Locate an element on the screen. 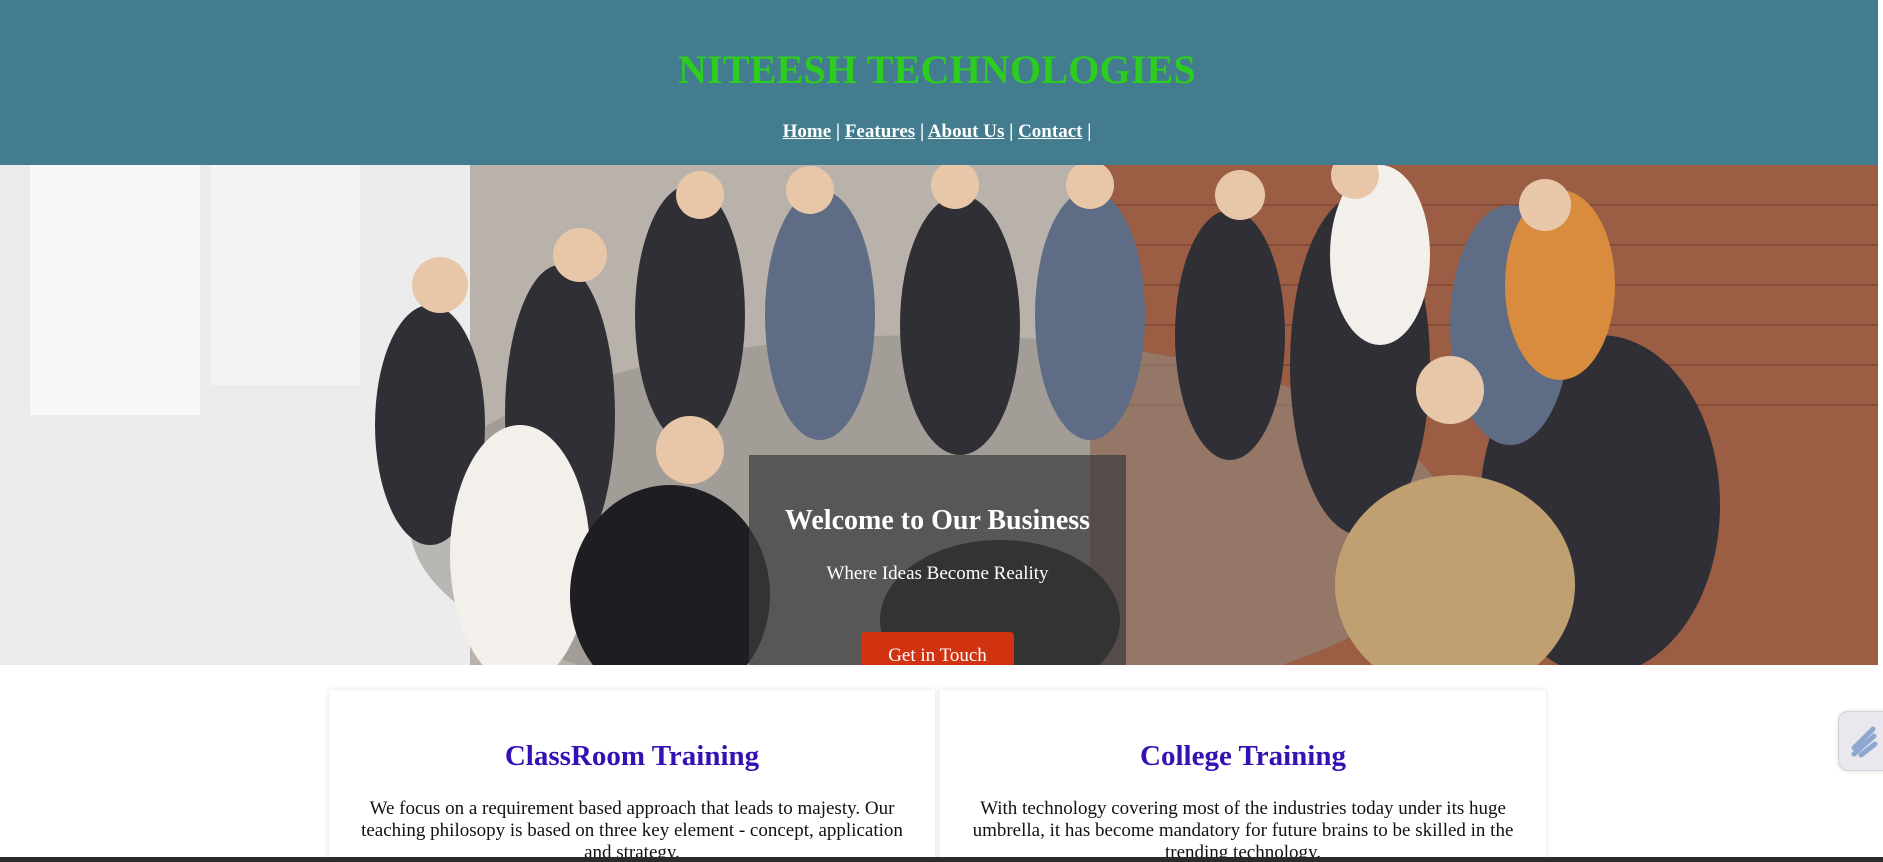  nav-home-link: Home is located at coordinates (807, 131).